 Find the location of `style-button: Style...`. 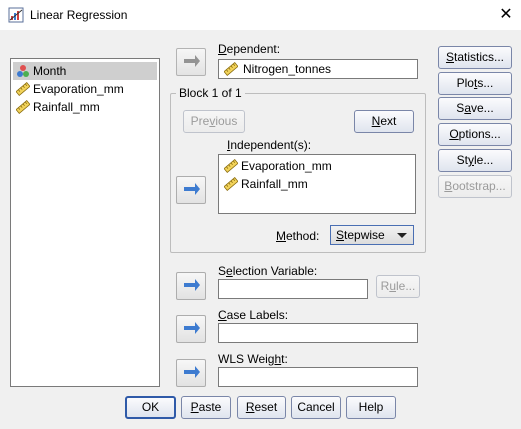

style-button: Style... is located at coordinates (475, 160).